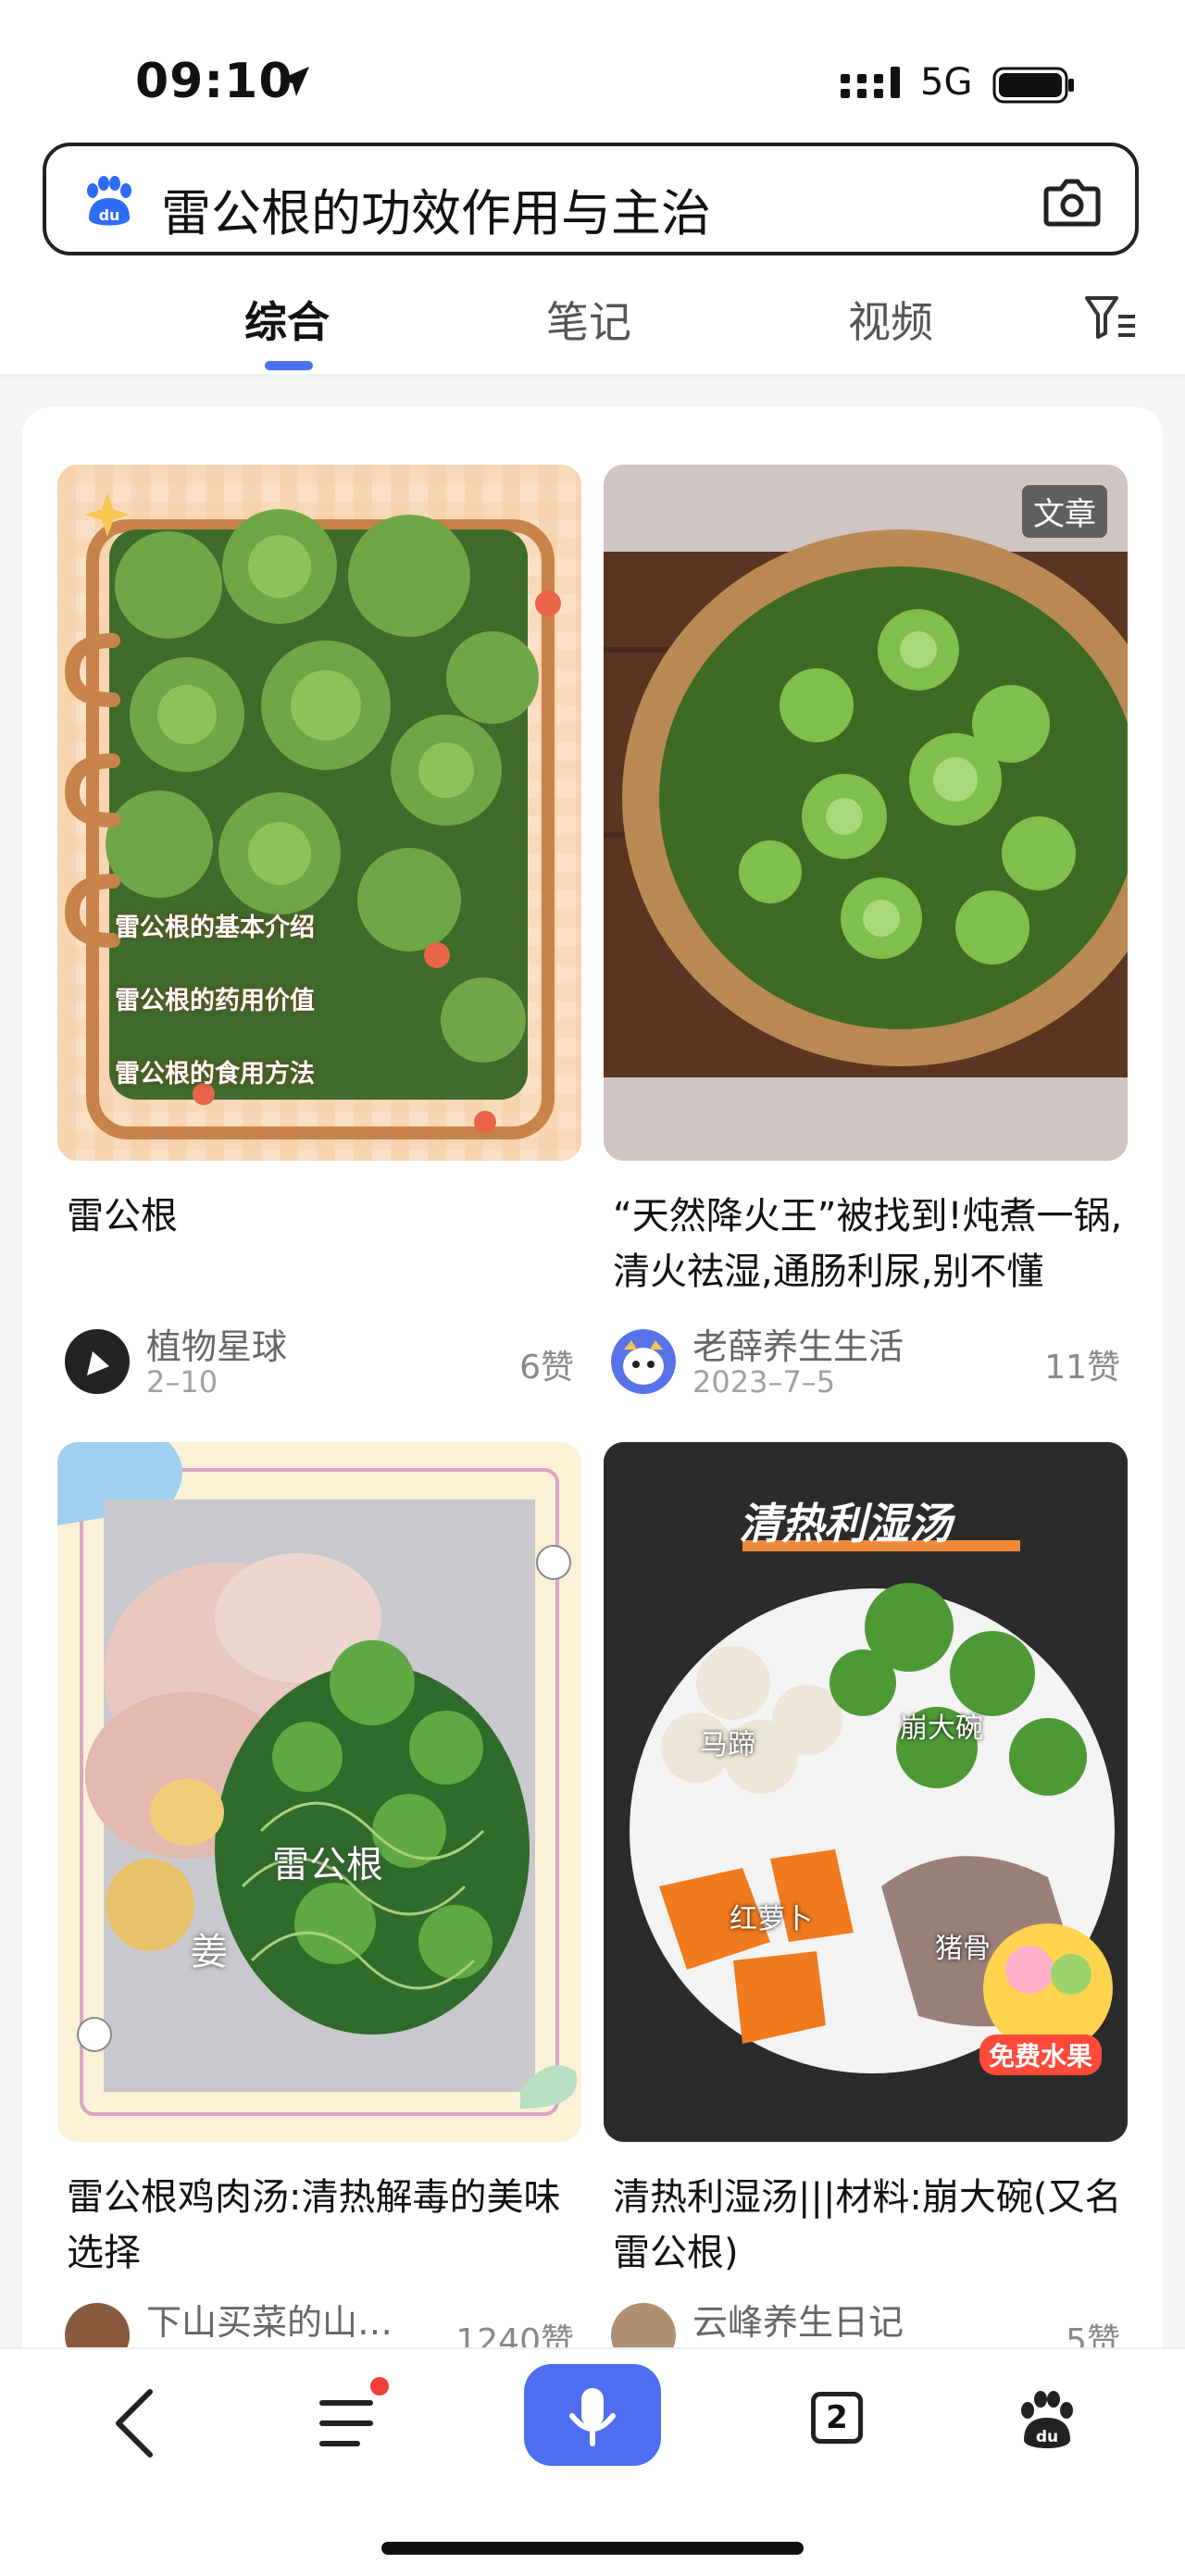  I want to click on search-box: du 雷公根的功效作用与主治, so click(591, 199).